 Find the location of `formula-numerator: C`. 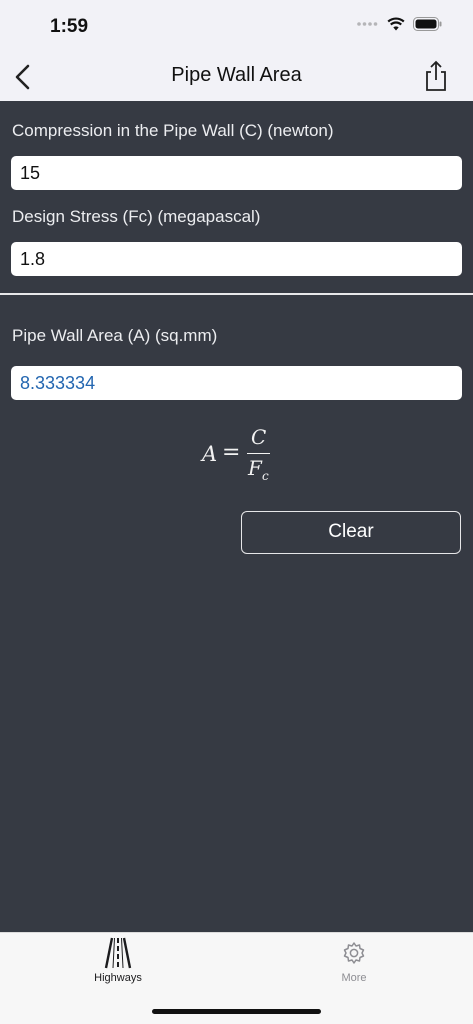

formula-numerator: C is located at coordinates (259, 437).